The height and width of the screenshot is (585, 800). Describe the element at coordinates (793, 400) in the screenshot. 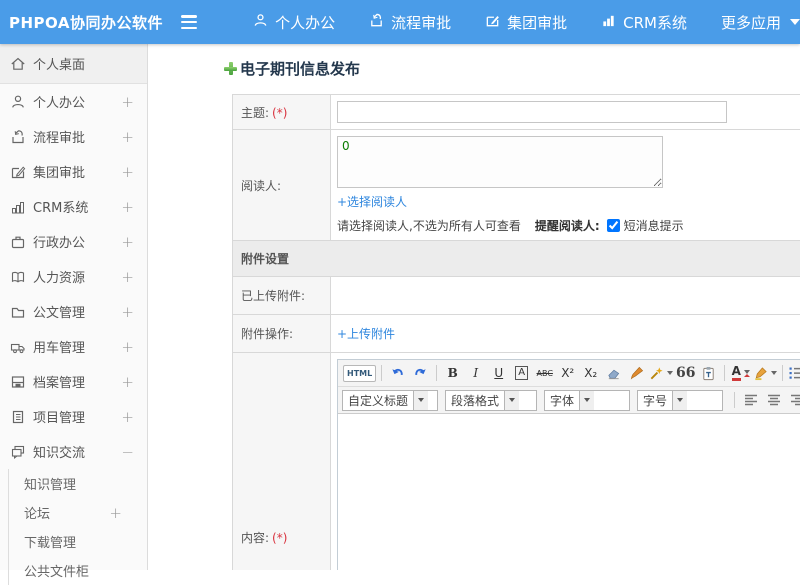

I see `align-right-icon` at that location.